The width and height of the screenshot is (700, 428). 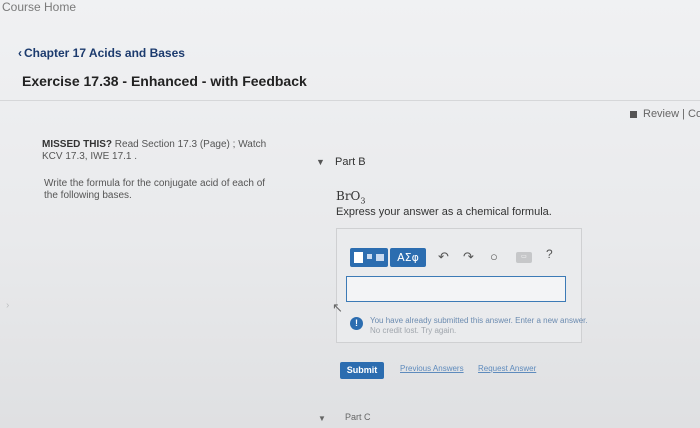 What do you see at coordinates (671, 114) in the screenshot?
I see `review-label: Review | Co` at bounding box center [671, 114].